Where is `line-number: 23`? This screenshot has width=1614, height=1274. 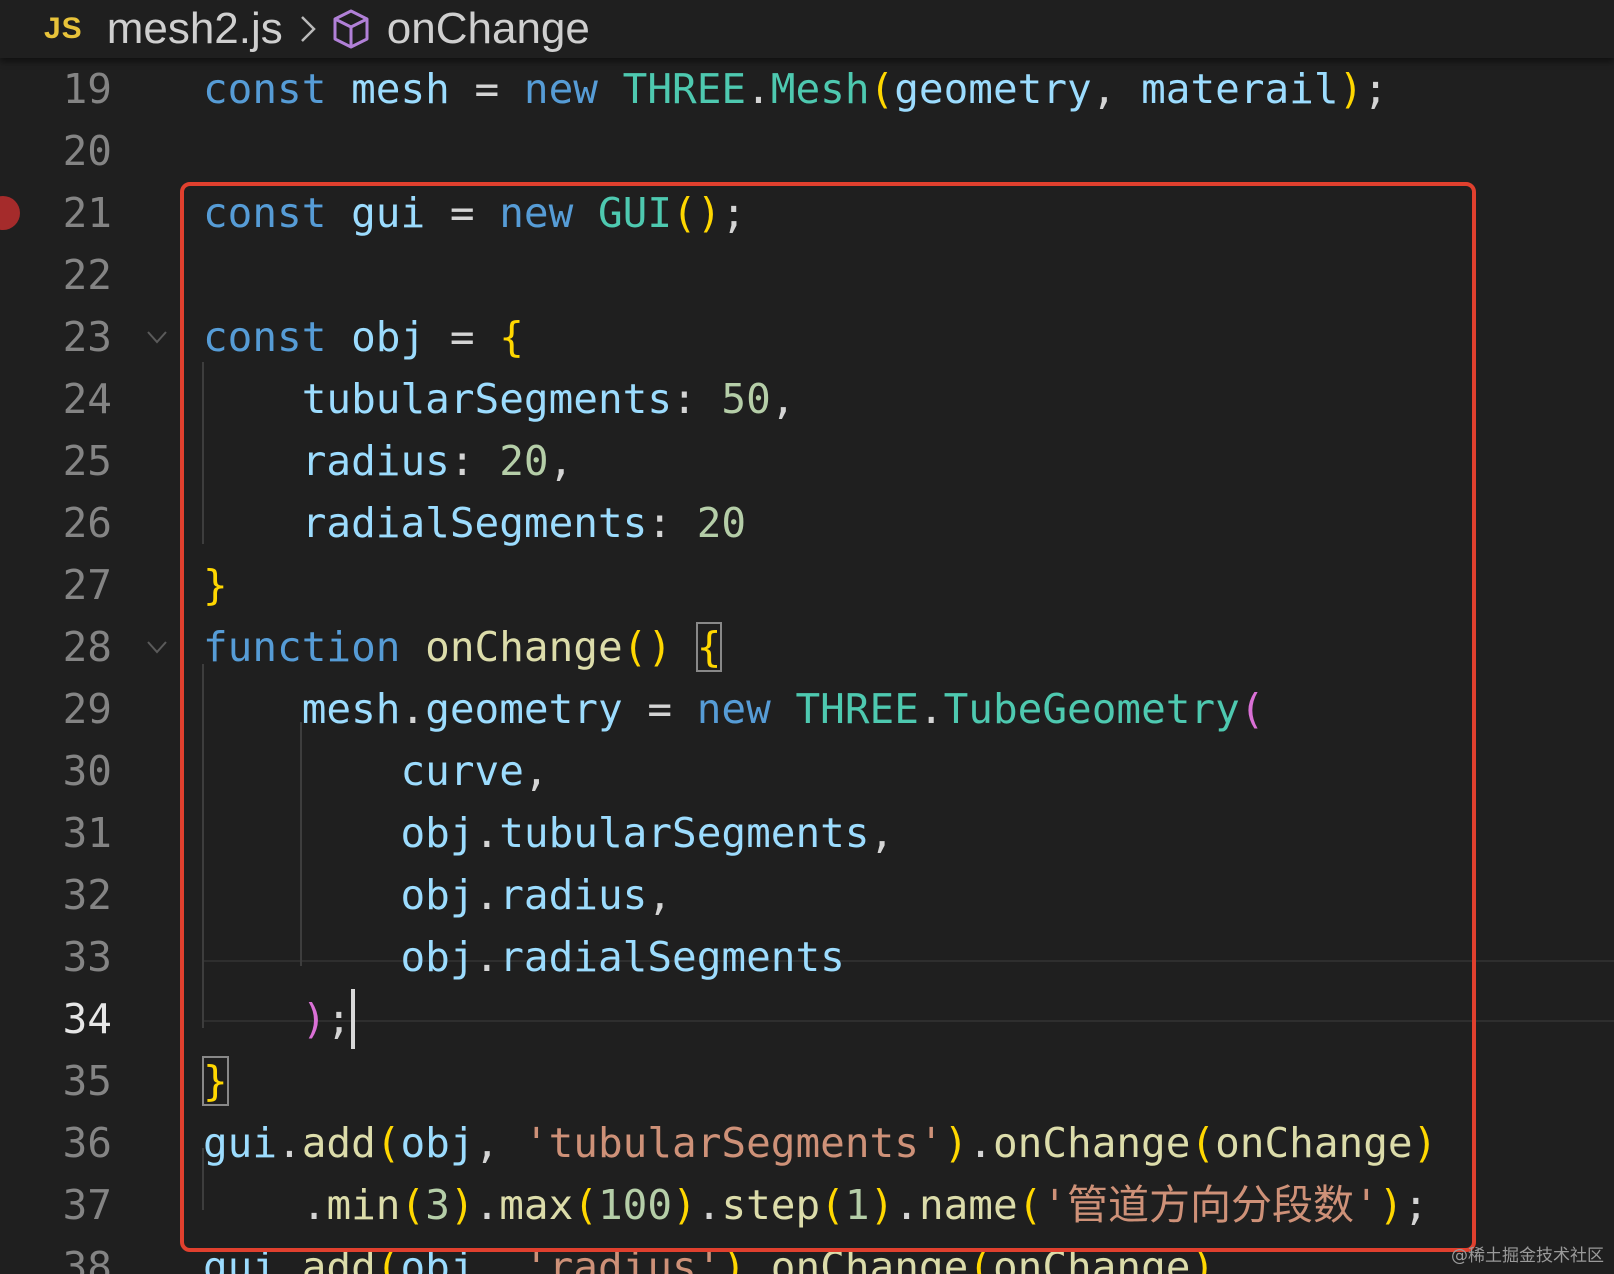 line-number: 23 is located at coordinates (87, 337).